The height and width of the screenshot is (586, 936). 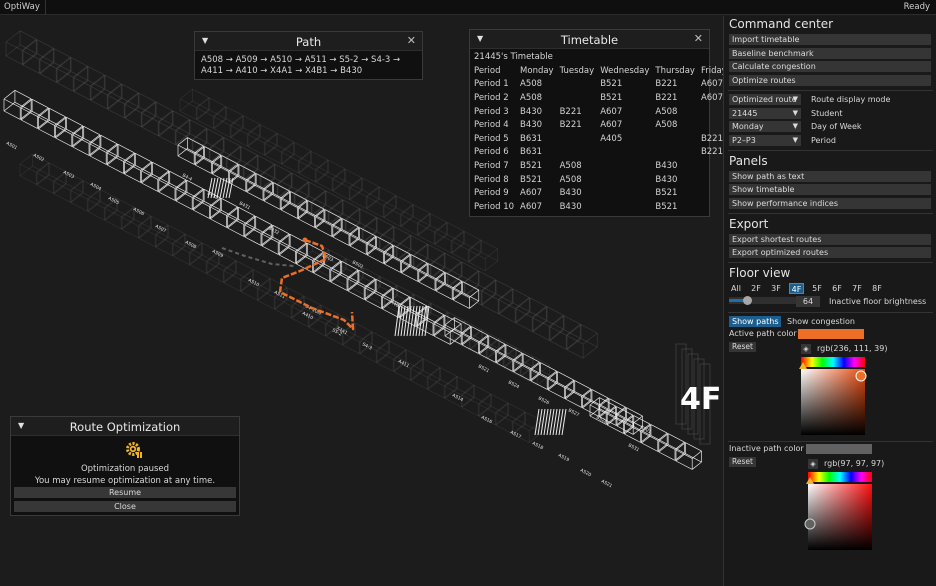 What do you see at coordinates (830, 176) in the screenshot?
I see `show-path-text-button: Show path as text` at bounding box center [830, 176].